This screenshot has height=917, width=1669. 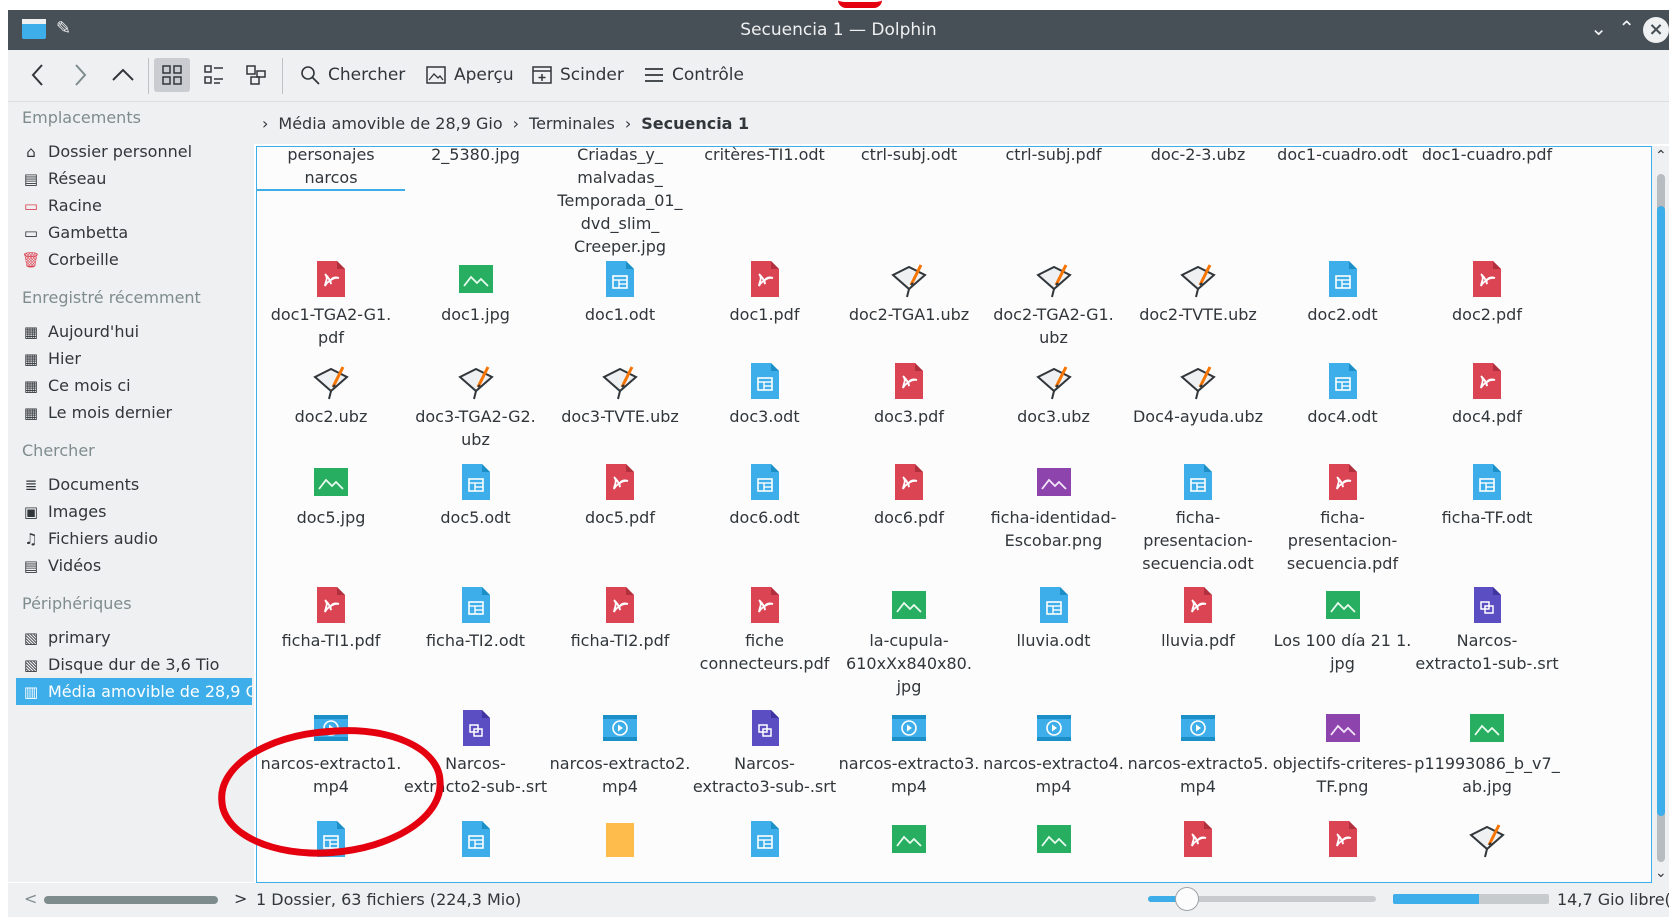 I want to click on file-item: doc5.jpg, so click(x=331, y=495).